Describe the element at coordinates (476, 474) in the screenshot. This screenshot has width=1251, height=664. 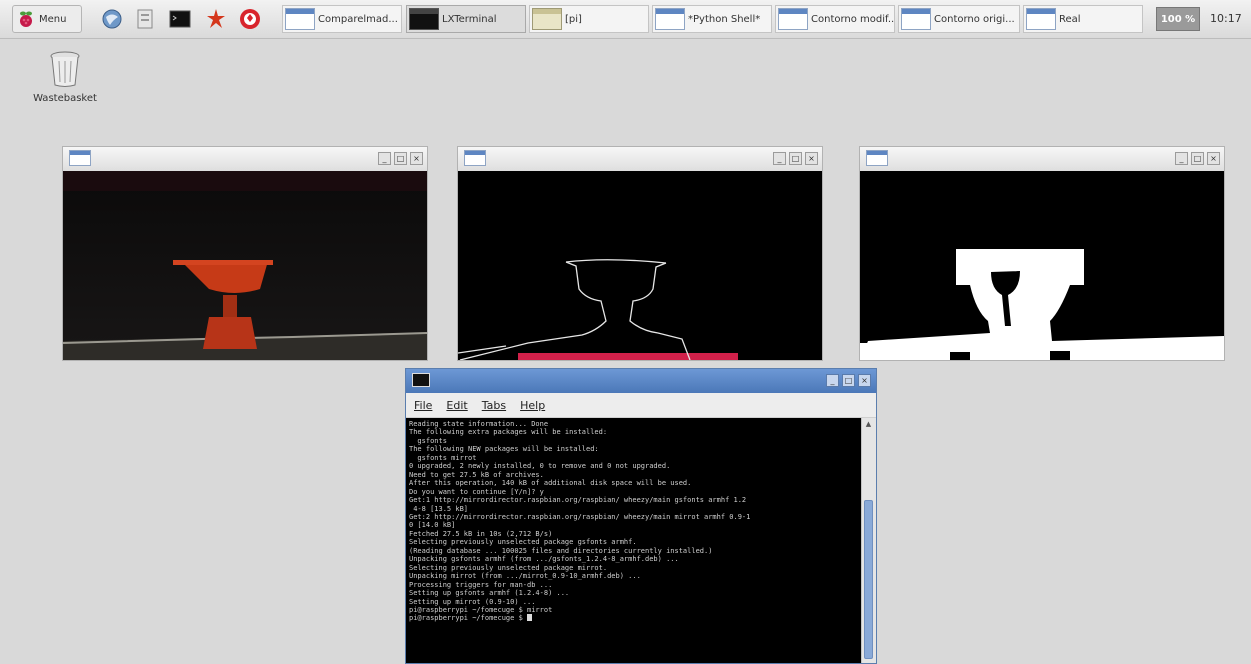
I see `terminal-line: Need to get 27.5 kB of archives.` at that location.